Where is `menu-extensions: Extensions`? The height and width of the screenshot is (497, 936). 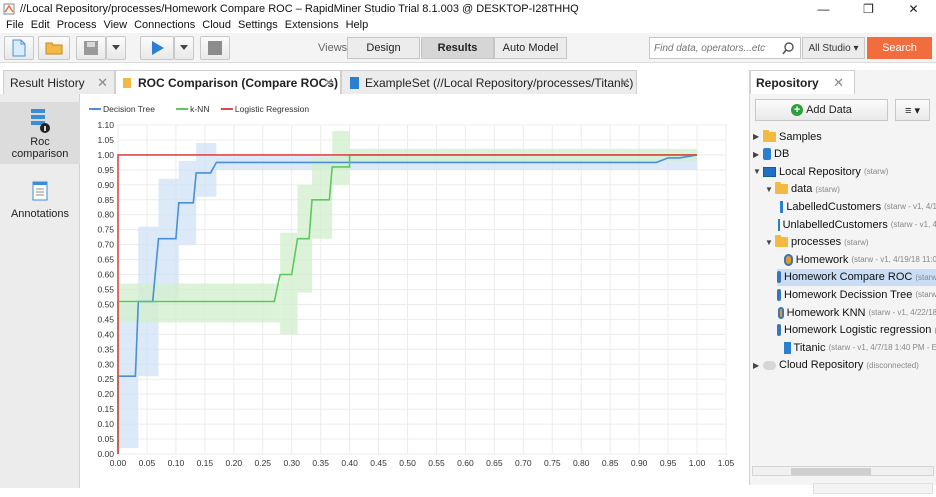 menu-extensions: Extensions is located at coordinates (312, 25).